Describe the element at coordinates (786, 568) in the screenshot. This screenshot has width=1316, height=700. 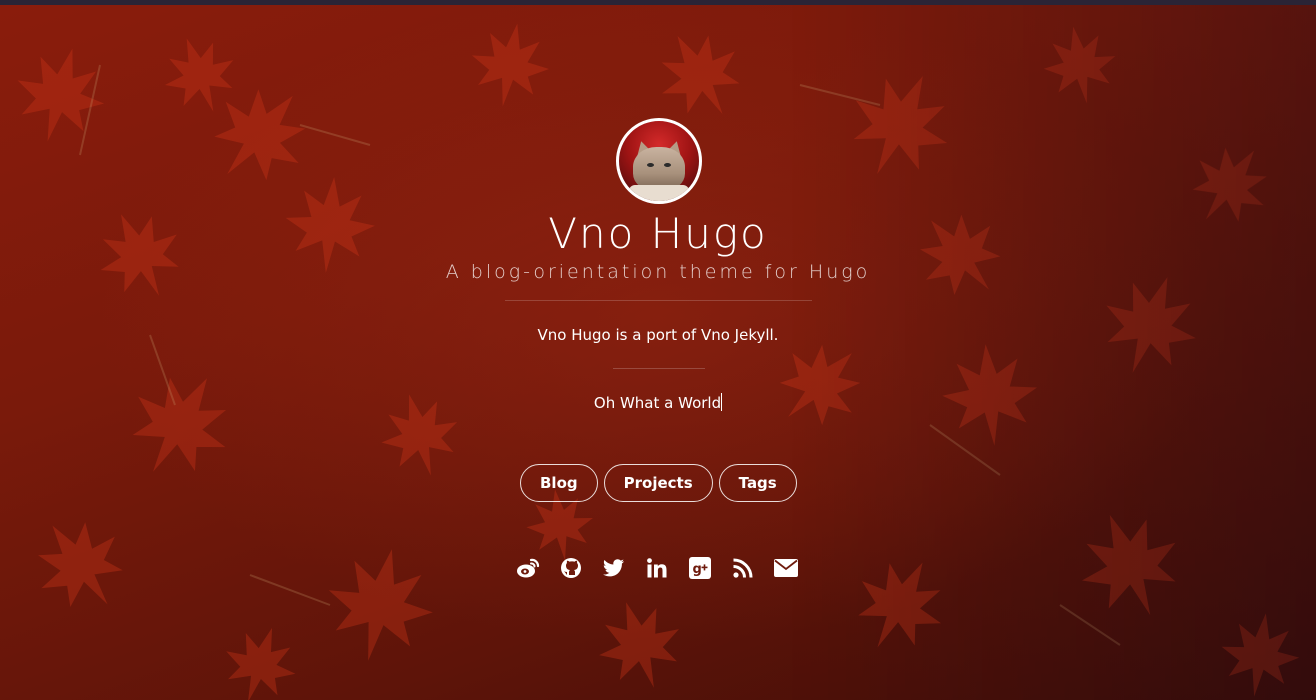
I see `email-icon` at that location.